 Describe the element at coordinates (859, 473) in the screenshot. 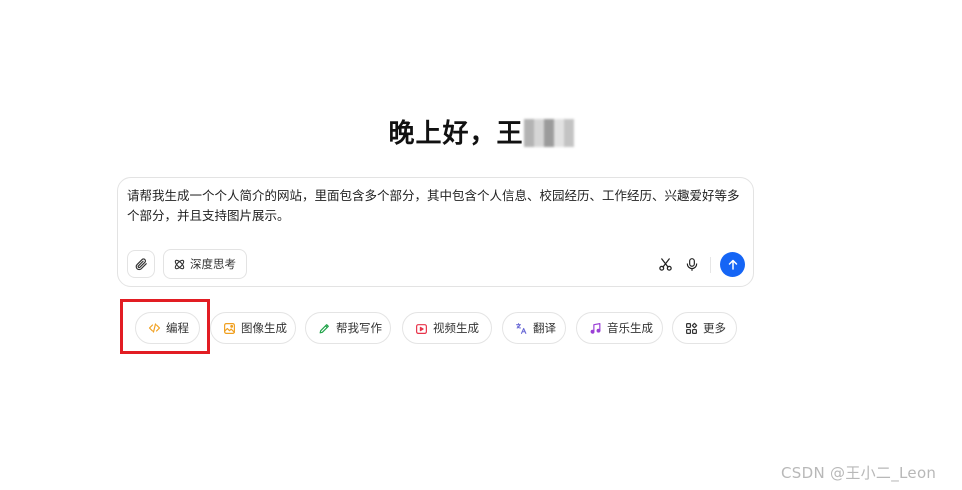

I see `watermark: CSDN @王小二_Leon` at that location.